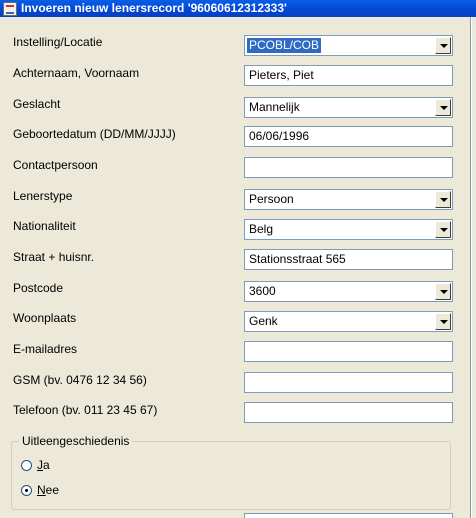 Image resolution: width=476 pixels, height=518 pixels. I want to click on geslacht-select: Mannelijk, so click(348, 107).